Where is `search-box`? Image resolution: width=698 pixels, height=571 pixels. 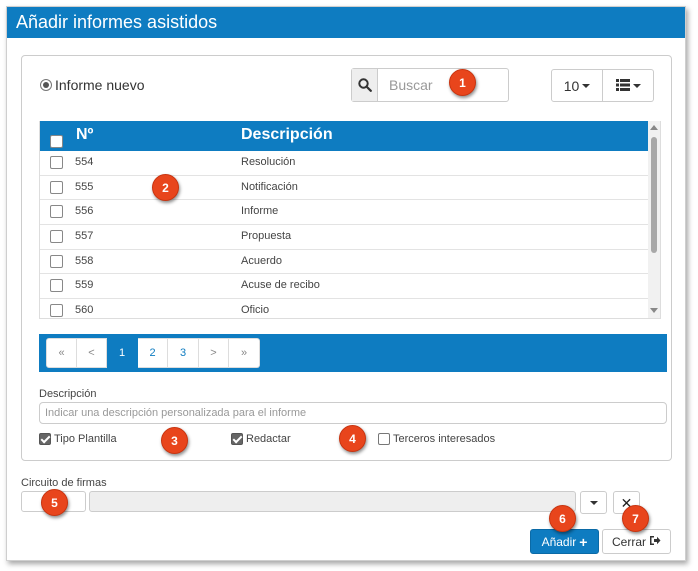 search-box is located at coordinates (430, 85).